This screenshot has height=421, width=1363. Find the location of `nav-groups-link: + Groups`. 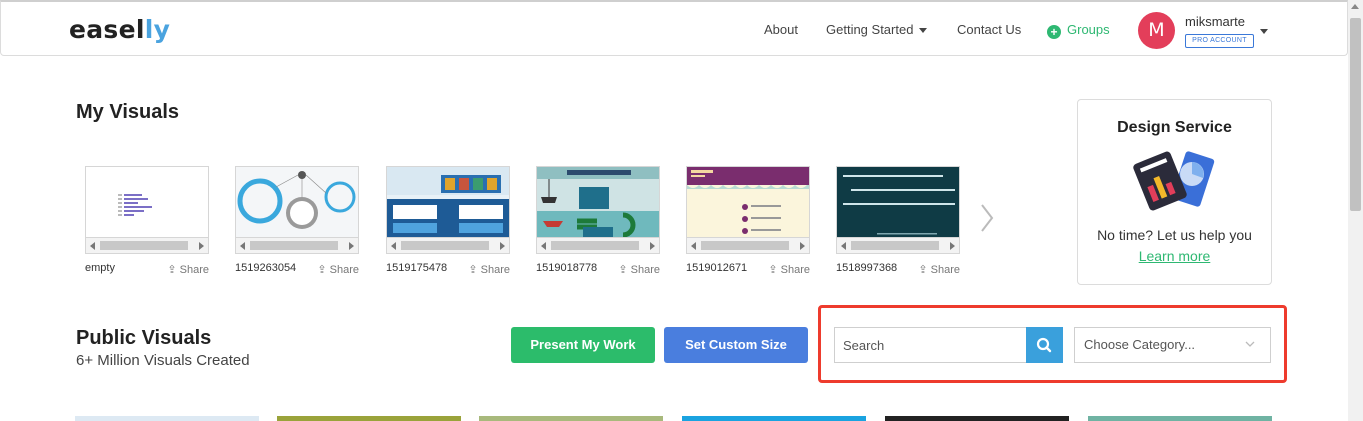

nav-groups-link: + Groups is located at coordinates (1078, 30).